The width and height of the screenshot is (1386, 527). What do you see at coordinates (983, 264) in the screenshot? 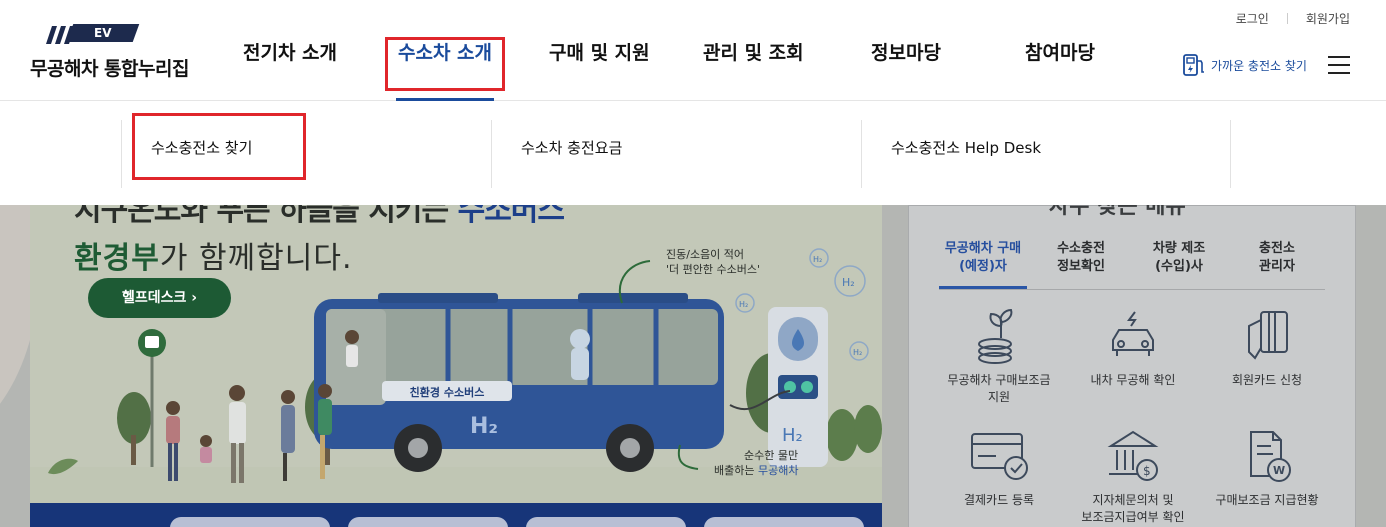
I see `tab-purchaser: 무공해차 구매 (예정)자` at bounding box center [983, 264].